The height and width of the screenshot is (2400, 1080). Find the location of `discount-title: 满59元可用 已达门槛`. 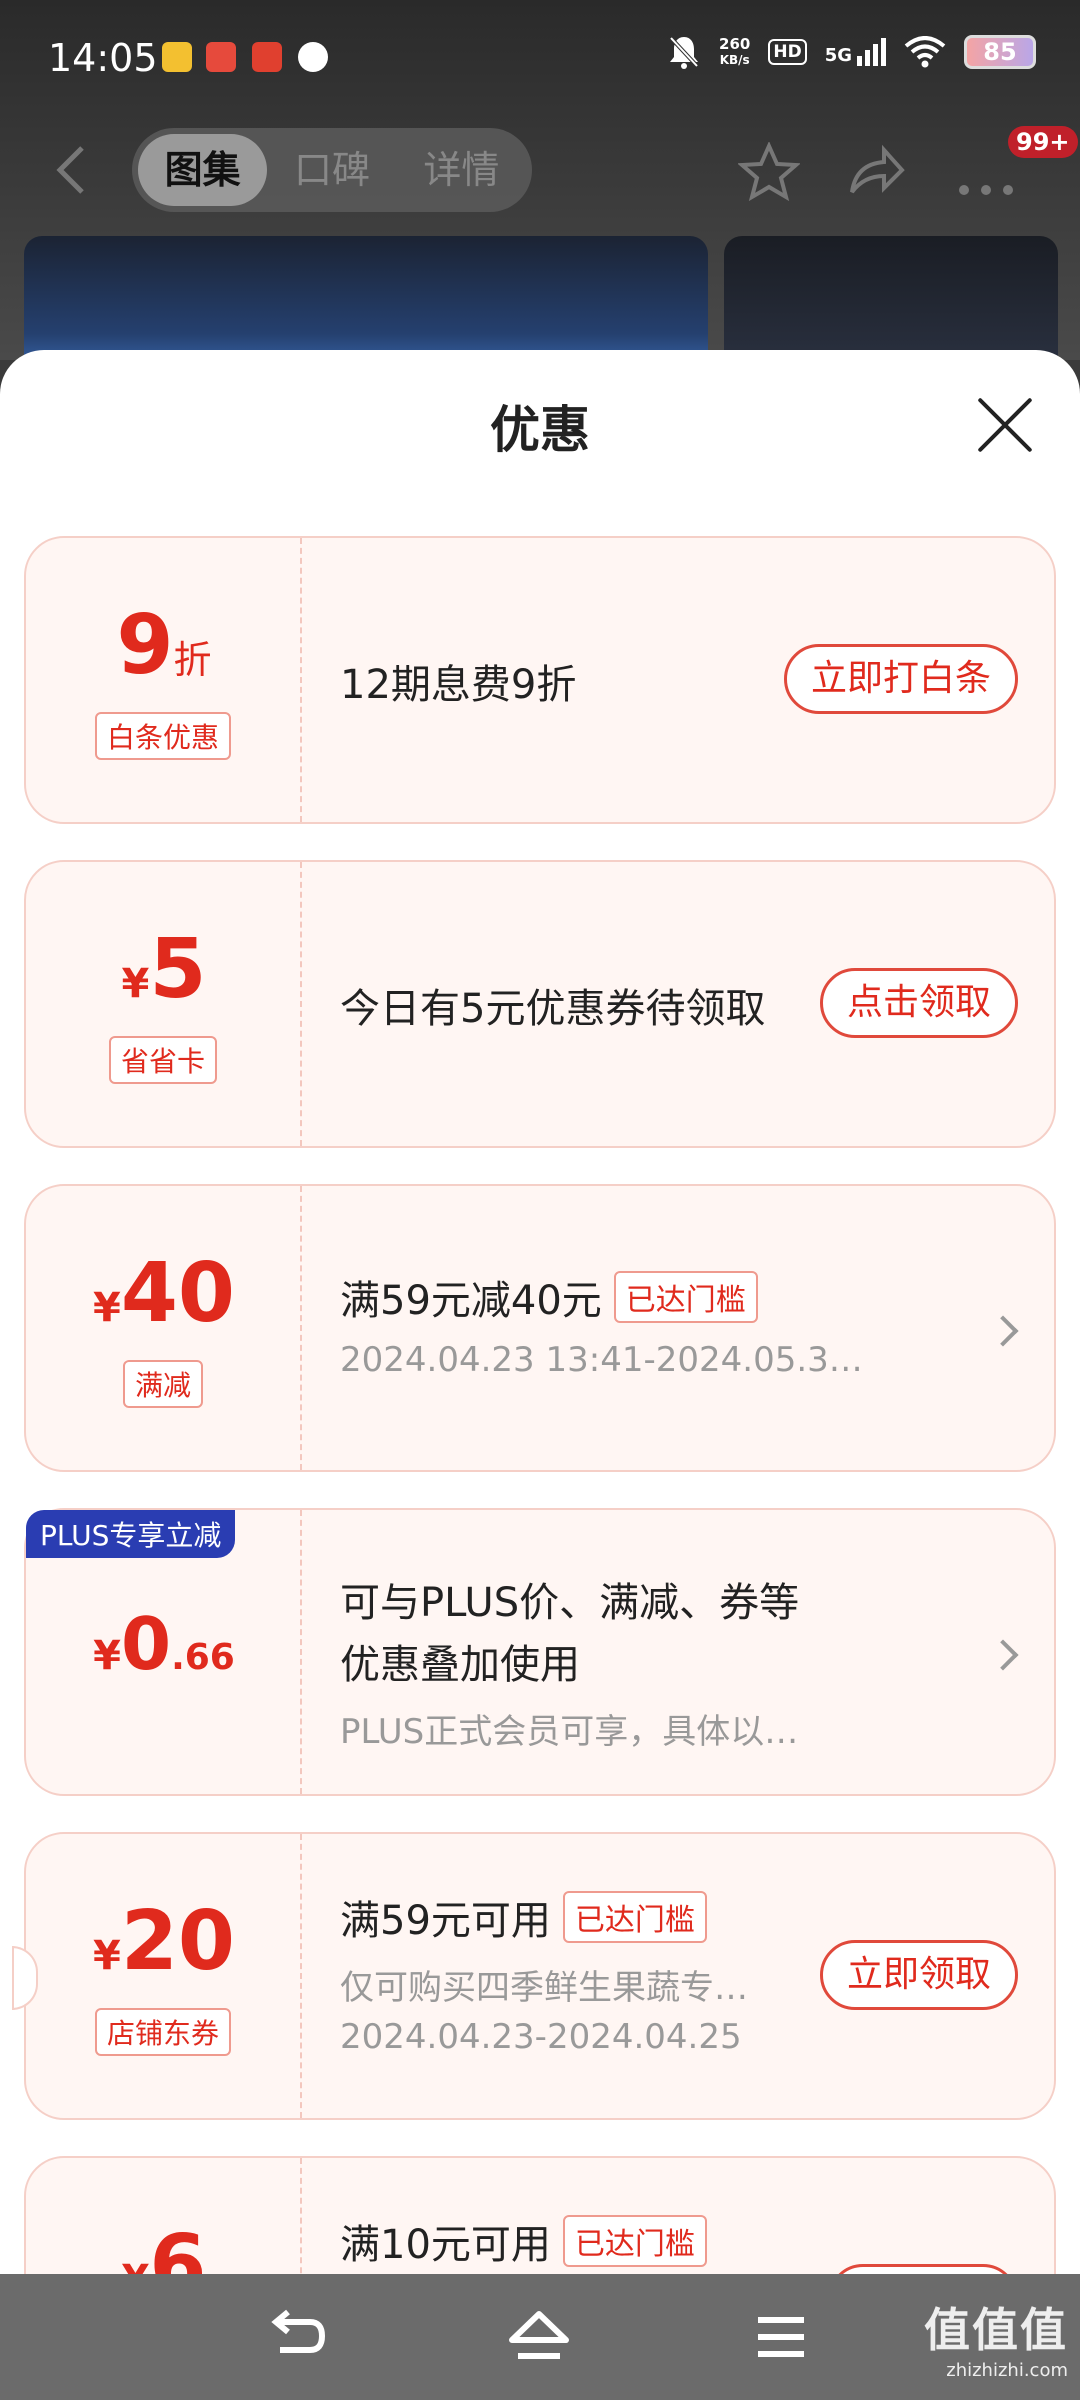

discount-title: 满59元可用 已达门槛 is located at coordinates (544, 1917).